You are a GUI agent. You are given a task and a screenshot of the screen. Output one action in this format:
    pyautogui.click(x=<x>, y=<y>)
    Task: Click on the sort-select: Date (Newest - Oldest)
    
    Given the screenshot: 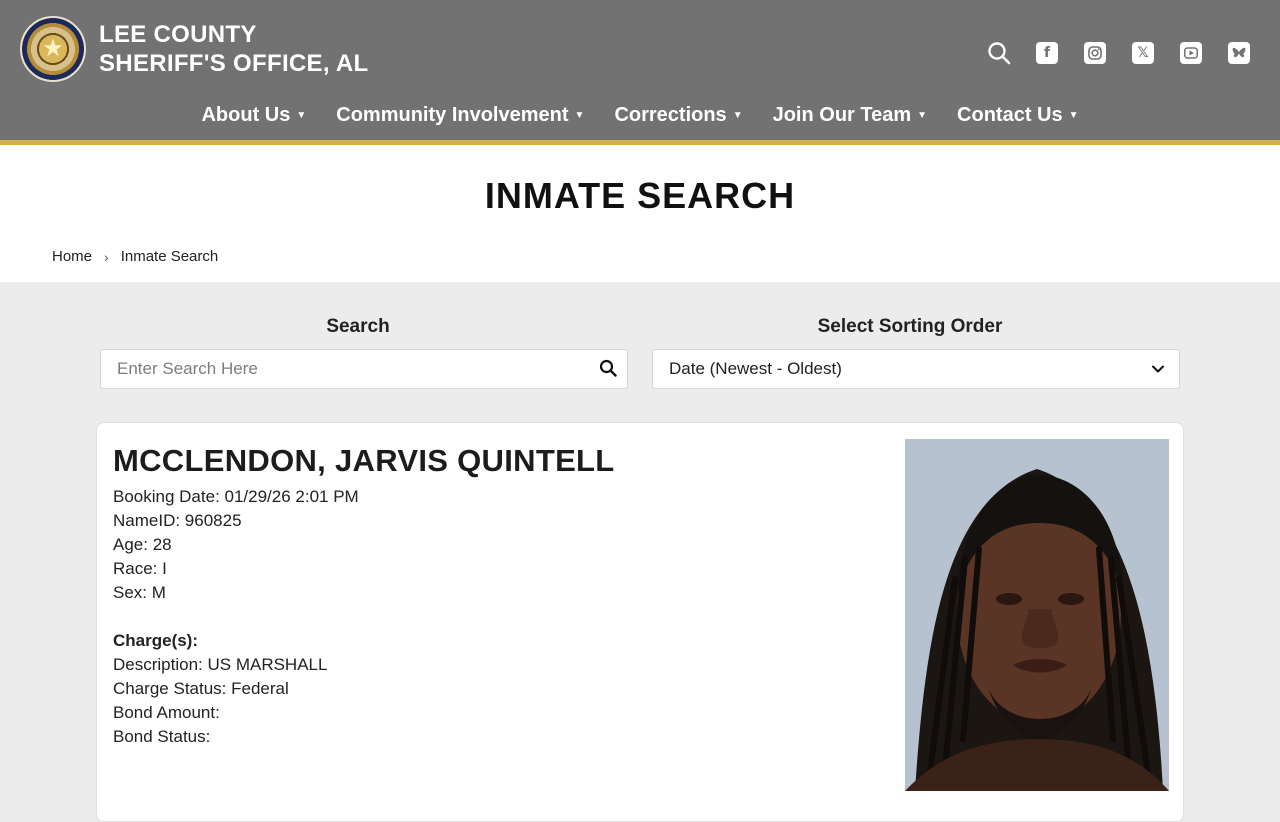 What is the action you would take?
    pyautogui.click(x=916, y=369)
    